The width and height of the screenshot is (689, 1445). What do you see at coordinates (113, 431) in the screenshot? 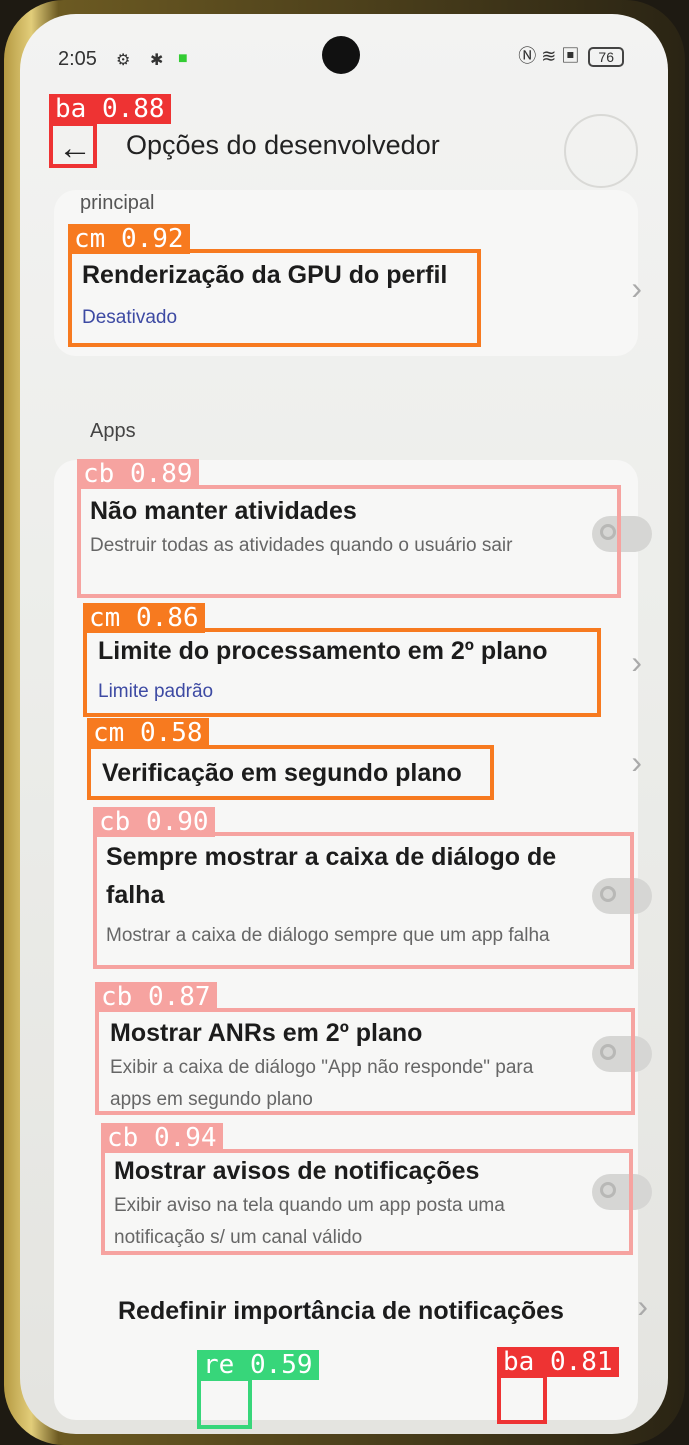
I see `section-apps: Apps` at bounding box center [113, 431].